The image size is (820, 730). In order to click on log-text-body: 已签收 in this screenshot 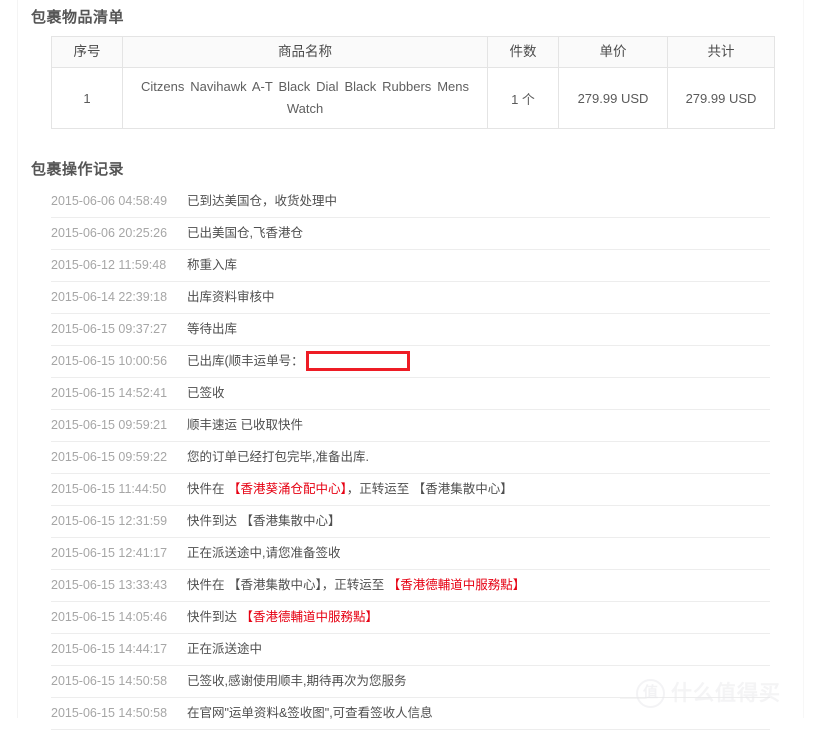, I will do `click(206, 393)`.